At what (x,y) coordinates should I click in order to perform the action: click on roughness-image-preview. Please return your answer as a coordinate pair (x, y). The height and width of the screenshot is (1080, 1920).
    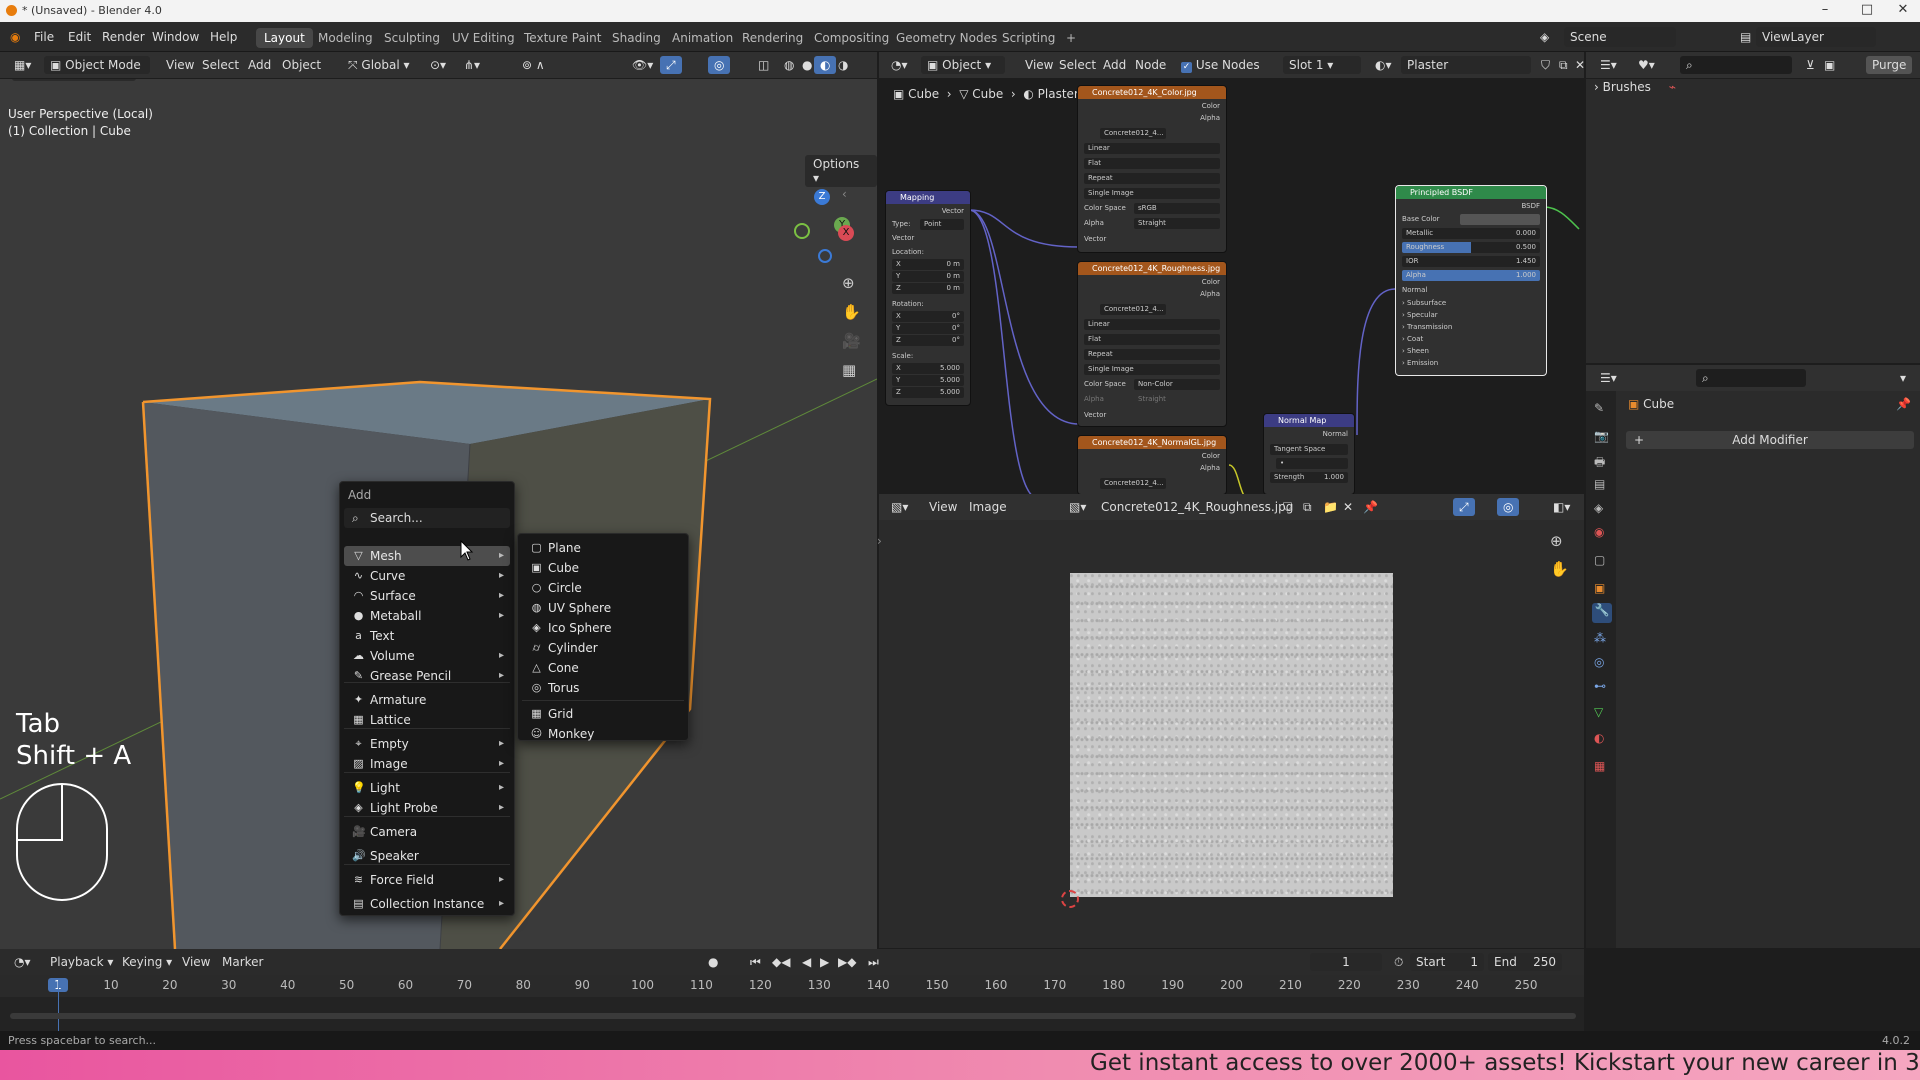
    Looking at the image, I should click on (1231, 735).